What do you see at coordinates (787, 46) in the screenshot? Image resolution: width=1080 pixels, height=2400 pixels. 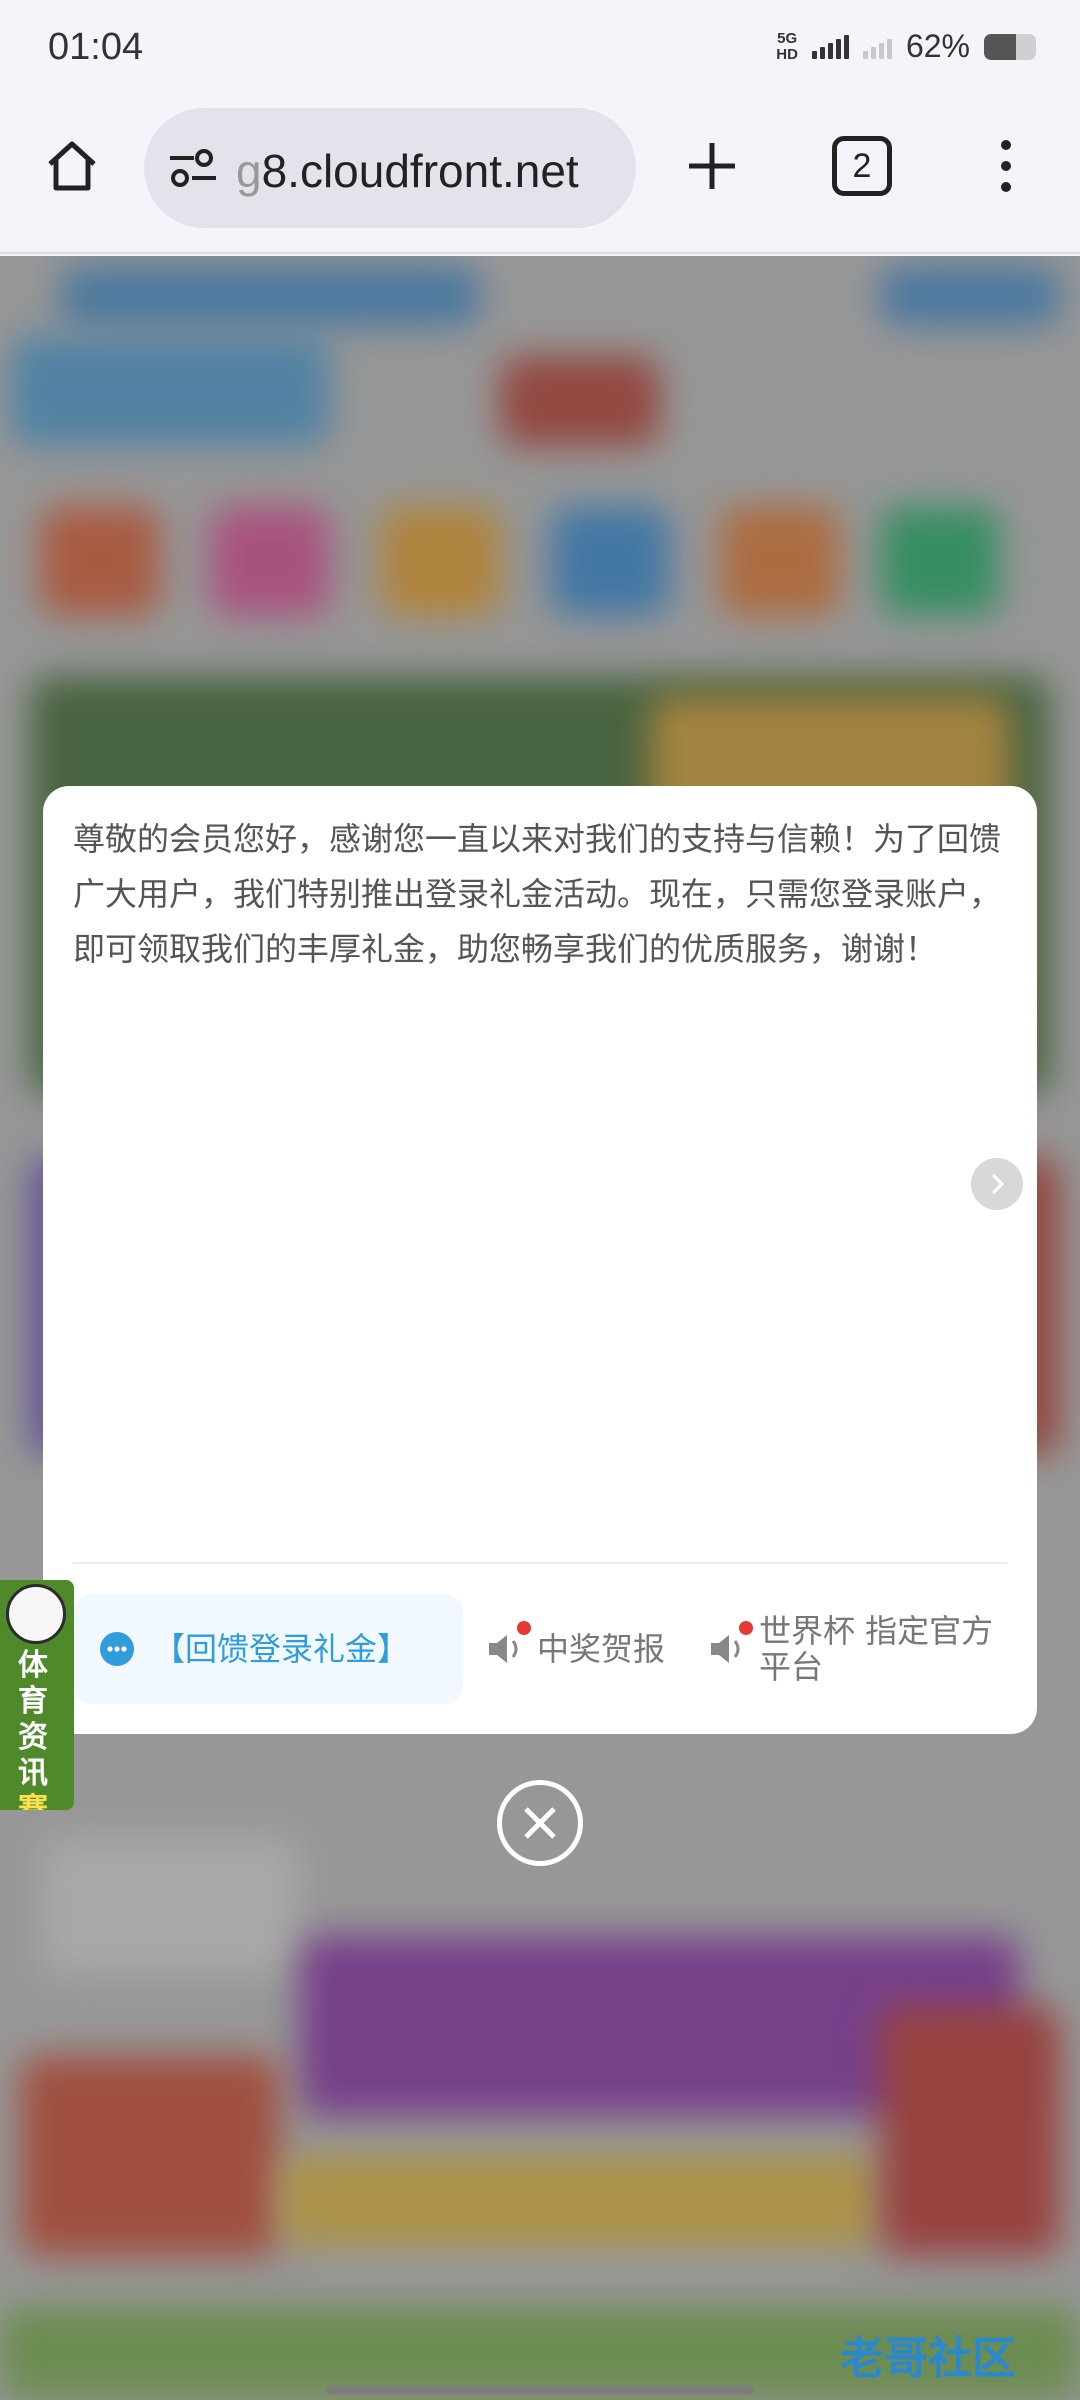 I see `network-type-indicator: 5G HD` at bounding box center [787, 46].